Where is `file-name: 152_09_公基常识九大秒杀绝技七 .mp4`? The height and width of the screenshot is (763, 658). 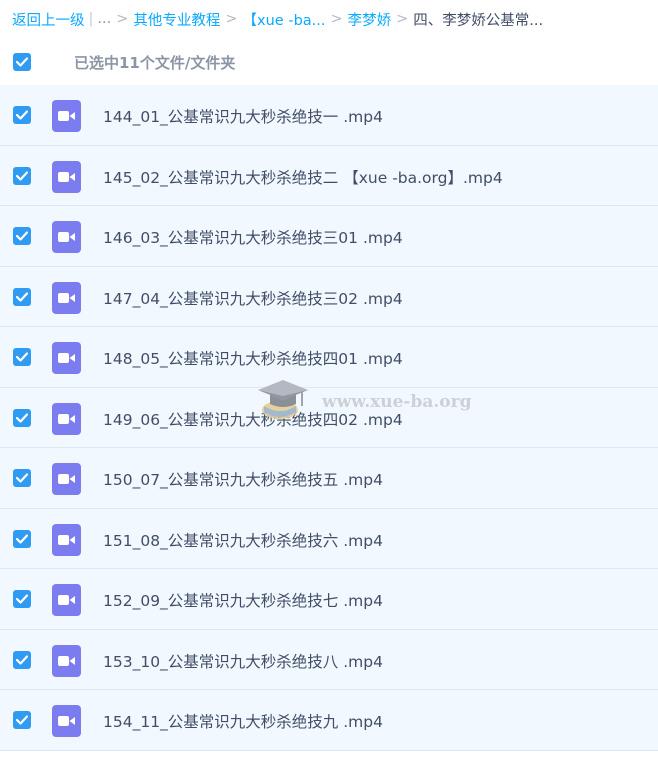
file-name: 152_09_公基常识九大秒杀绝技七 .mp4 is located at coordinates (243, 601).